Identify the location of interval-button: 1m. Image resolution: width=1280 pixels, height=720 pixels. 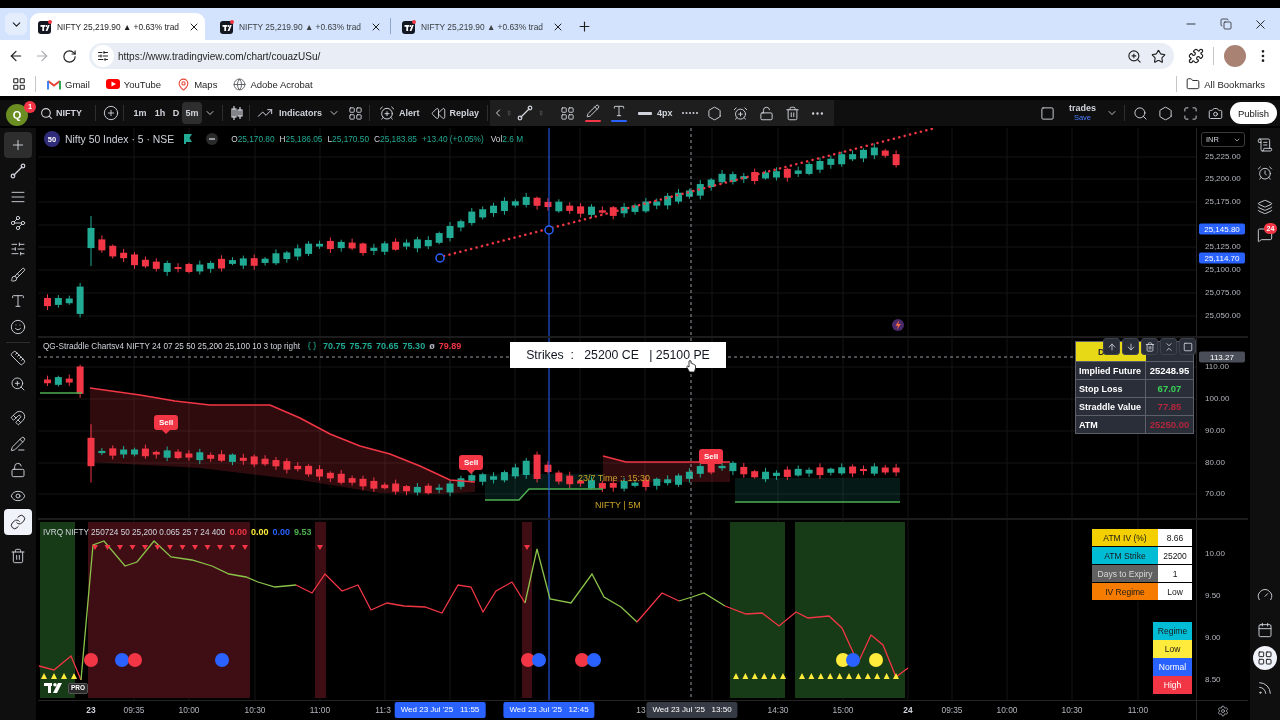
(140, 113).